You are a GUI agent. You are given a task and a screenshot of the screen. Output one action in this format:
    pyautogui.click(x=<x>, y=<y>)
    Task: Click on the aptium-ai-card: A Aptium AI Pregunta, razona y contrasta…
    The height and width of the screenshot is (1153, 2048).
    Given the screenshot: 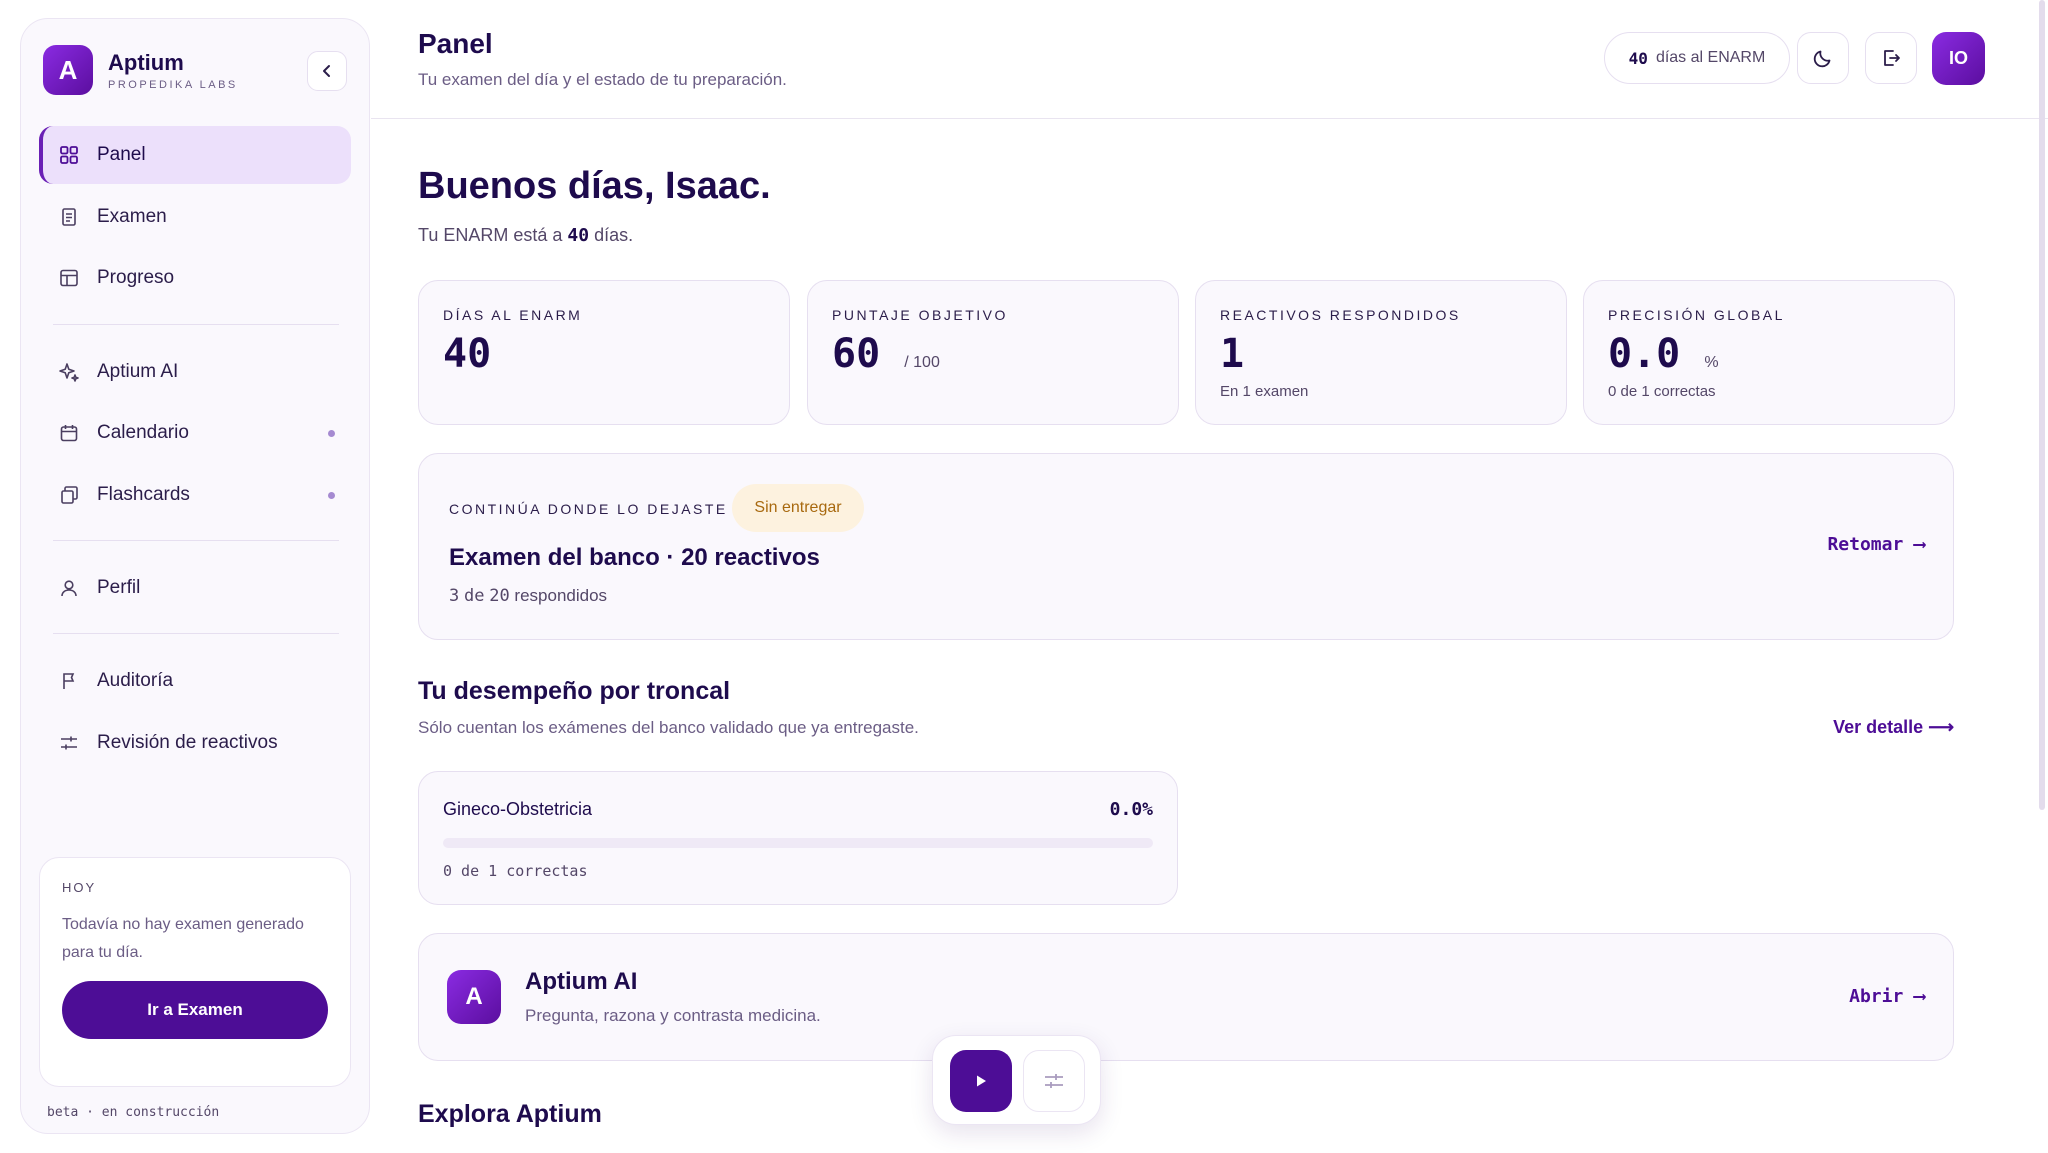 What is the action you would take?
    pyautogui.click(x=1186, y=997)
    